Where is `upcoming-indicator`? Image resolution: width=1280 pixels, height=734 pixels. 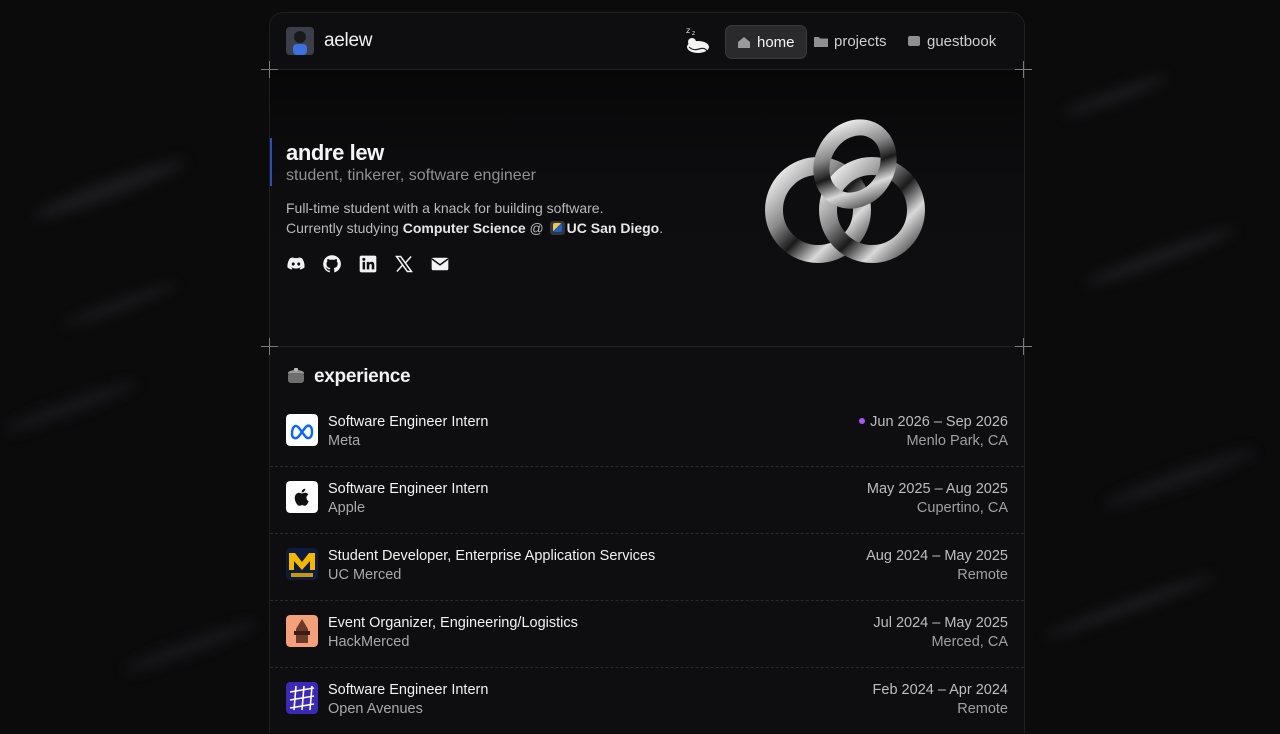
upcoming-indicator is located at coordinates (862, 421).